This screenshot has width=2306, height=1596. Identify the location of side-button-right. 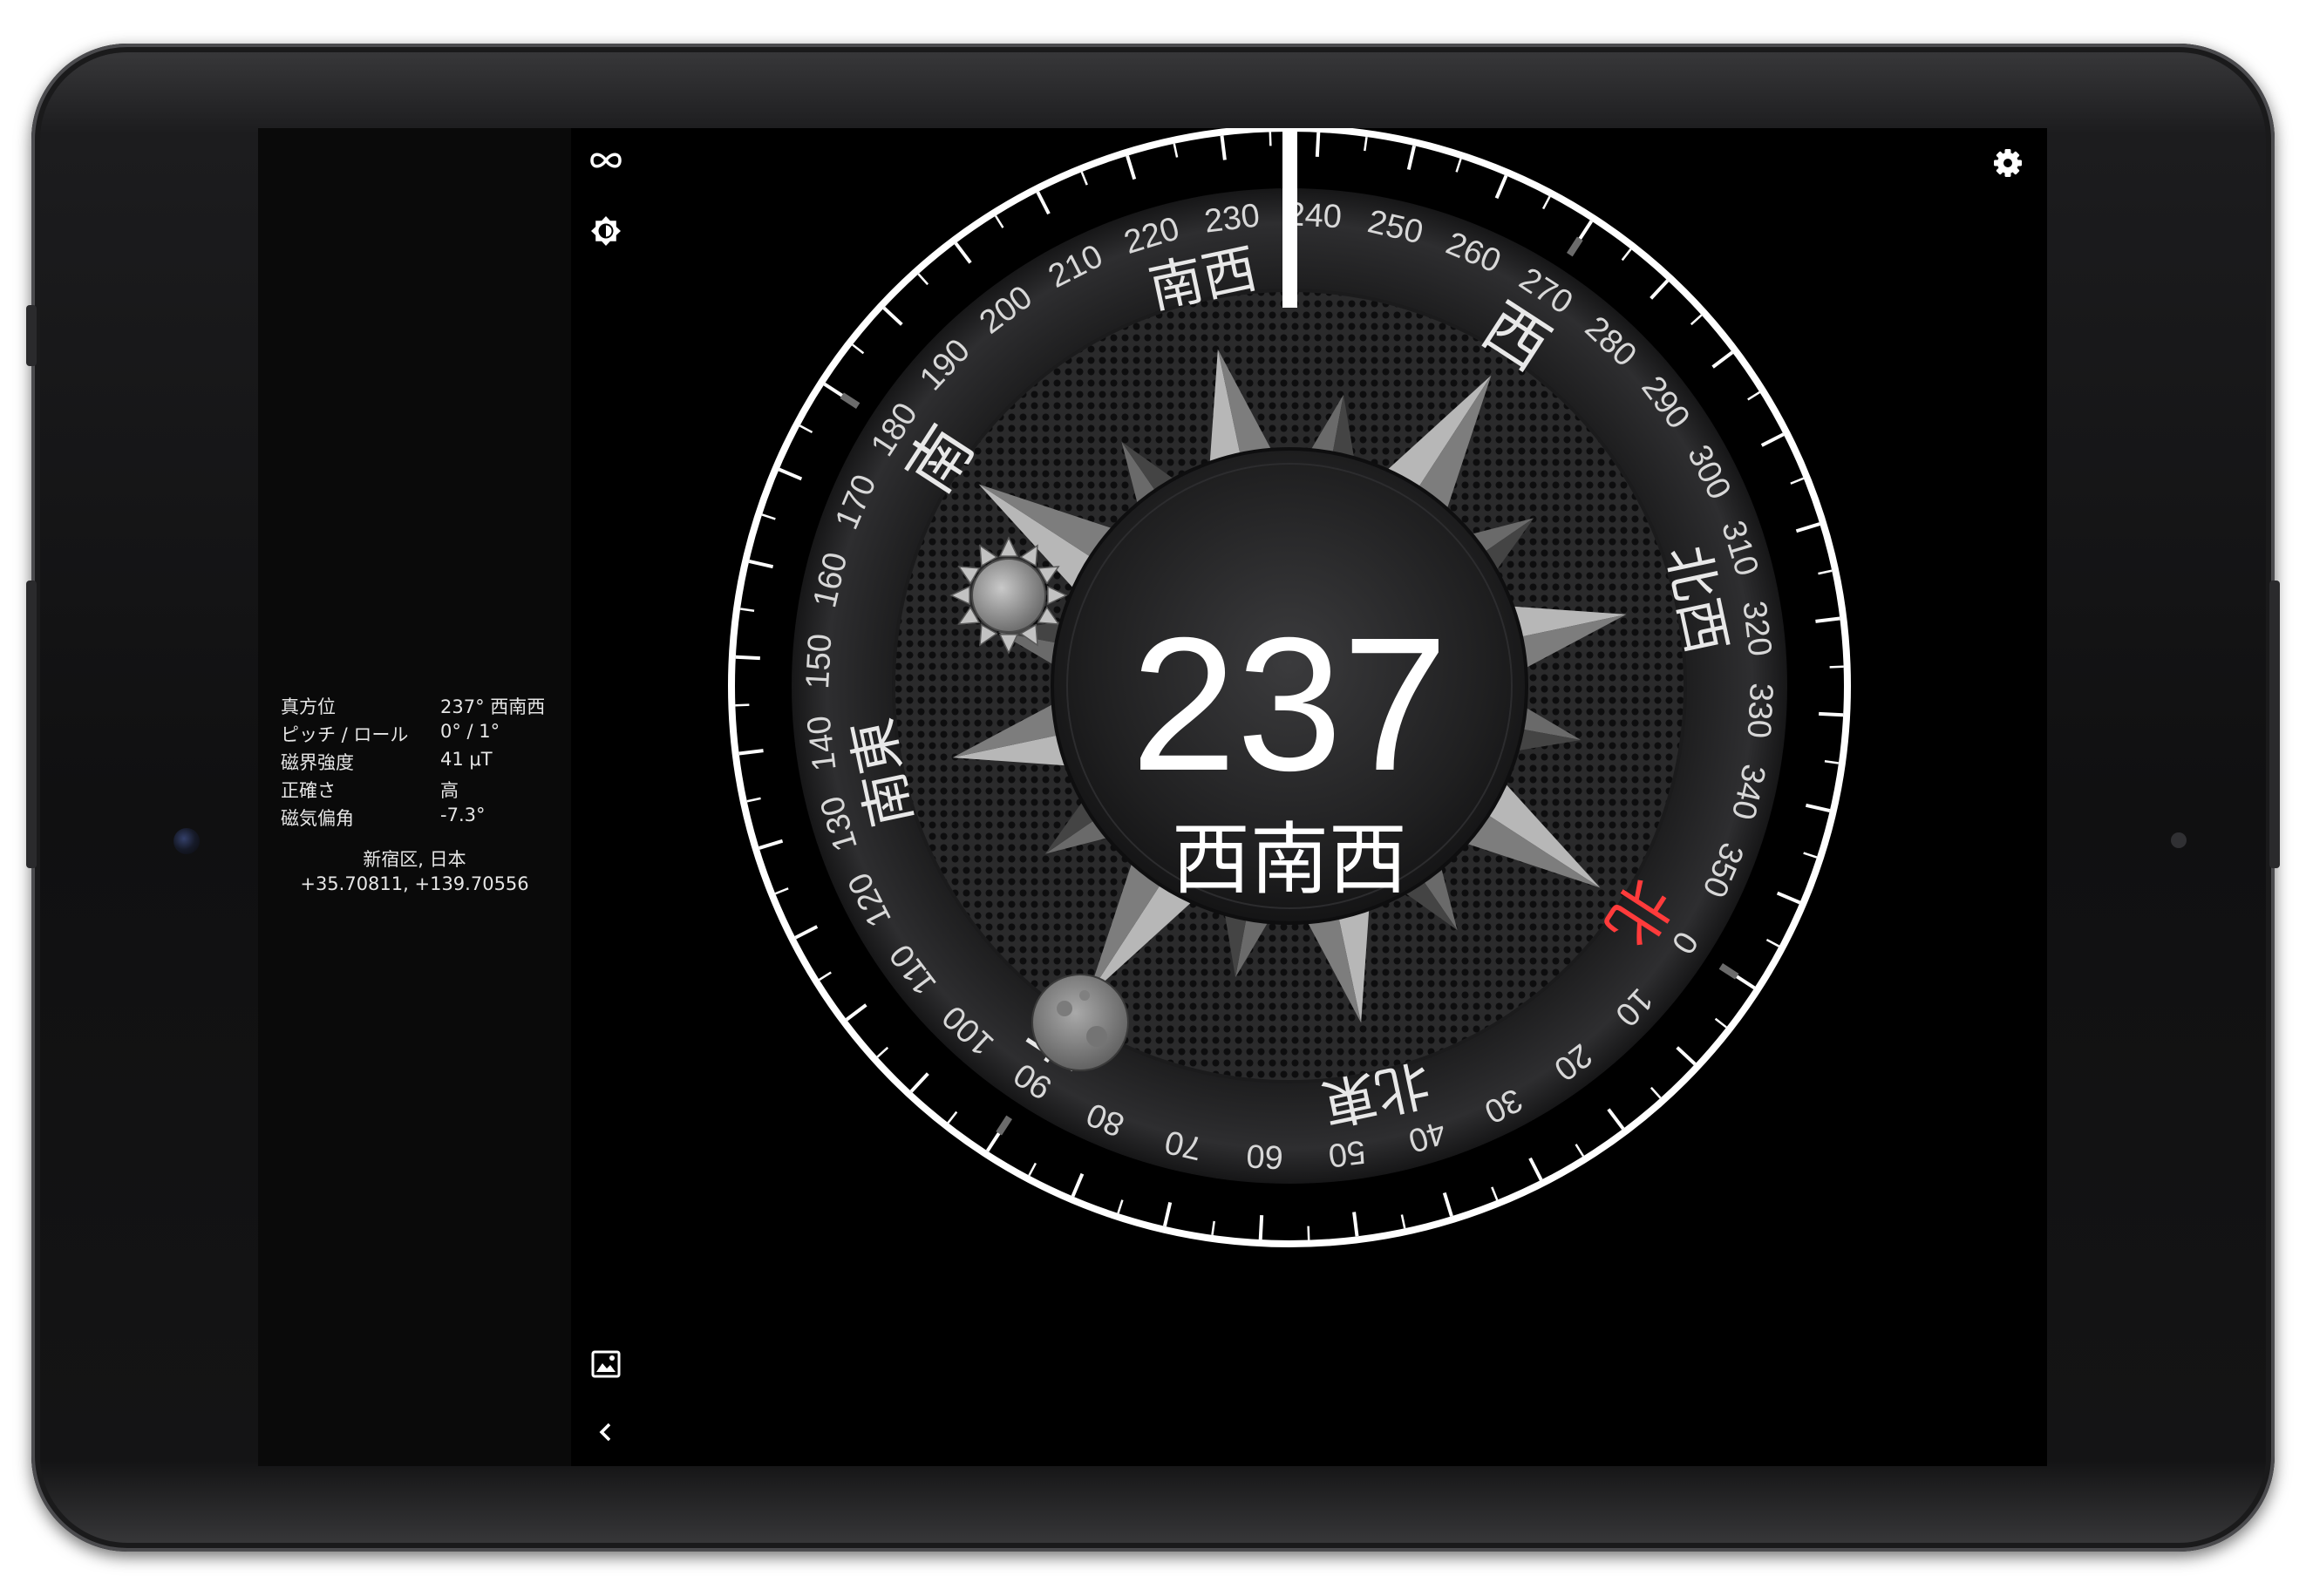
(2274, 724).